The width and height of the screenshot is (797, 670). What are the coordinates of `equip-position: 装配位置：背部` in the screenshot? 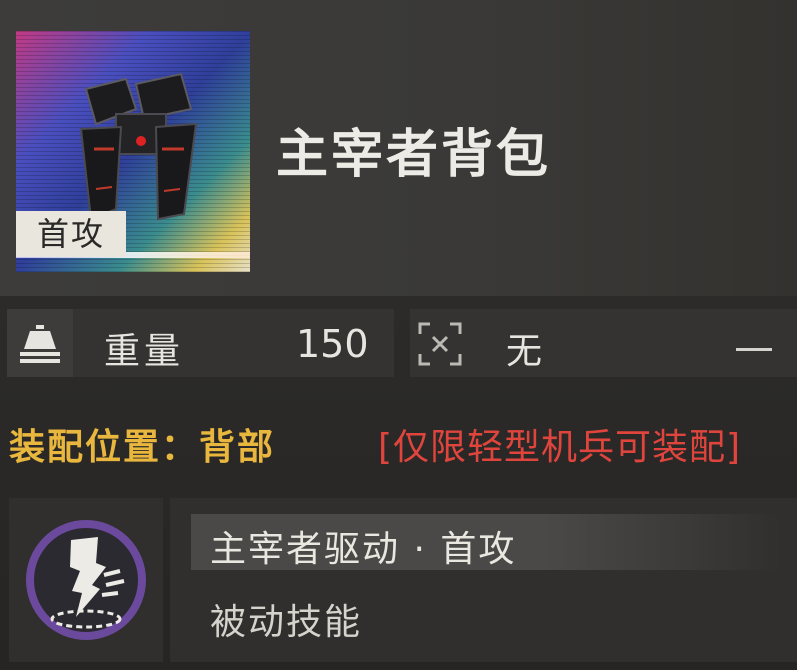 It's located at (142, 447).